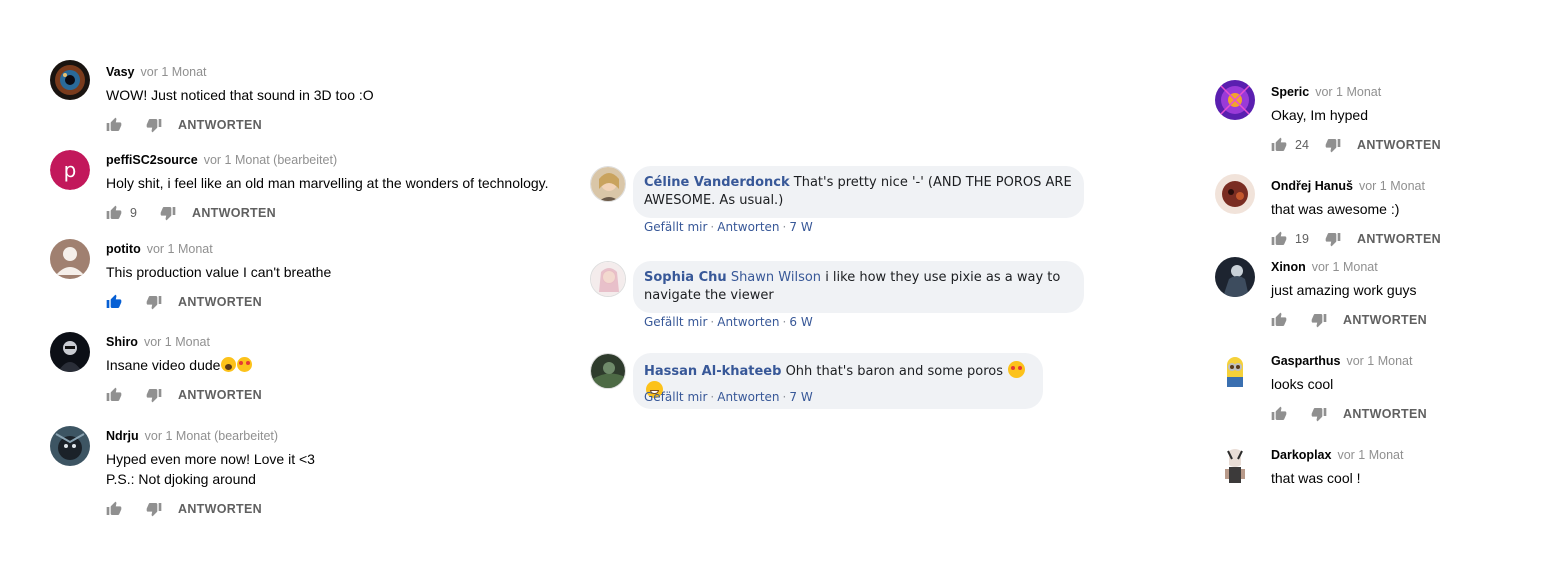  I want to click on mention-link: Shawn Wilson, so click(776, 277).